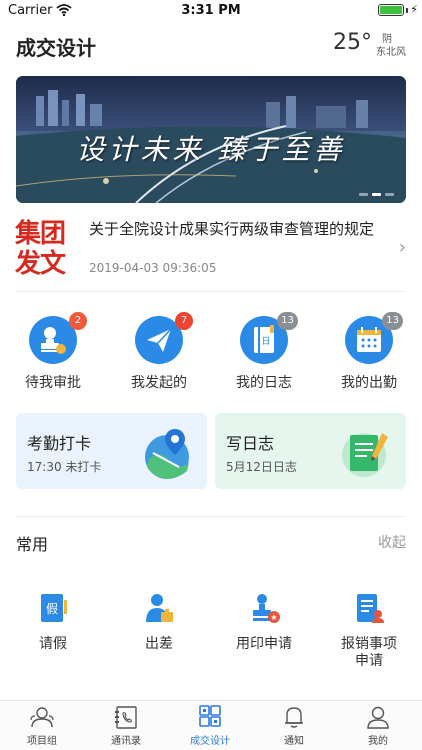  I want to click on banner-dot-active, so click(376, 194).